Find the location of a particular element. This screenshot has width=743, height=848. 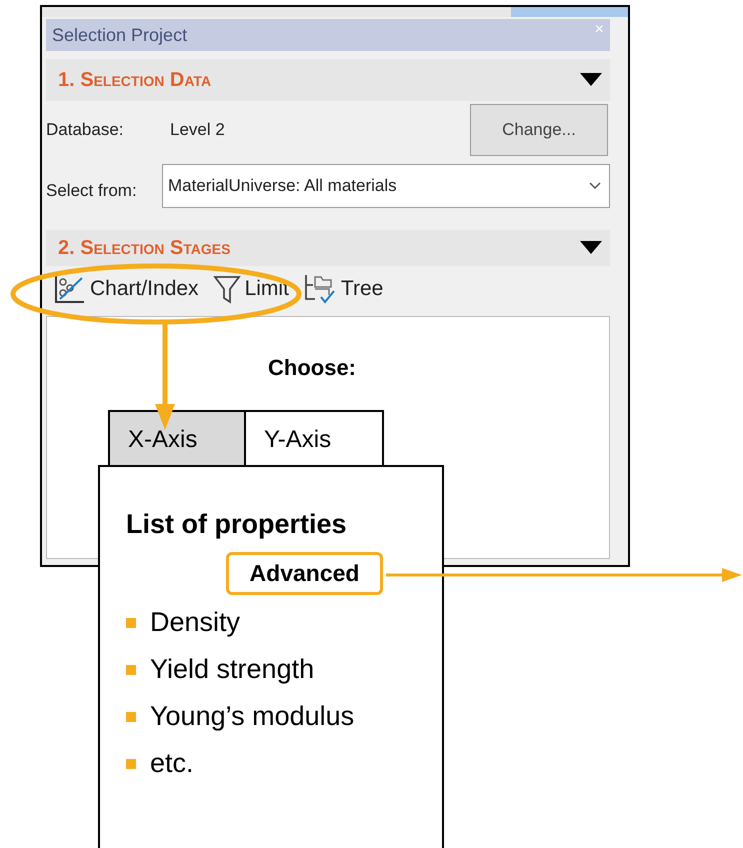

property-item: Density is located at coordinates (195, 622).